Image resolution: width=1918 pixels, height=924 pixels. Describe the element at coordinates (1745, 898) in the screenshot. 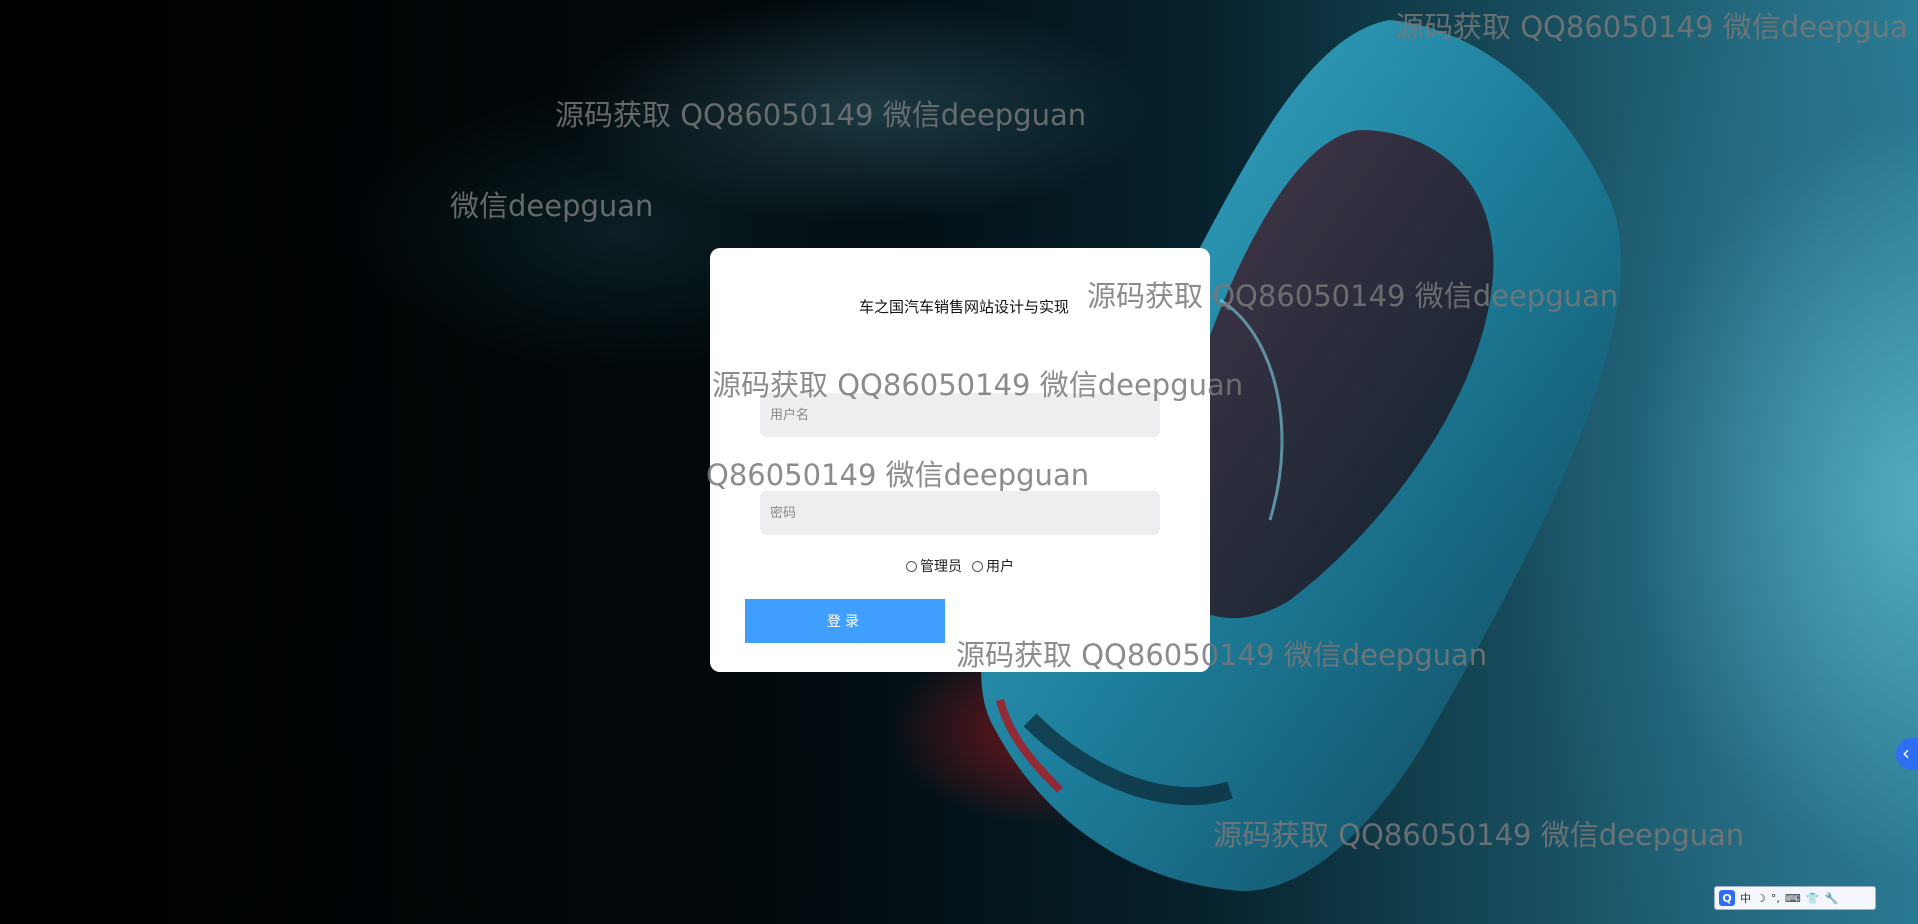

I see `ime-chinese-mode-button: 中` at that location.